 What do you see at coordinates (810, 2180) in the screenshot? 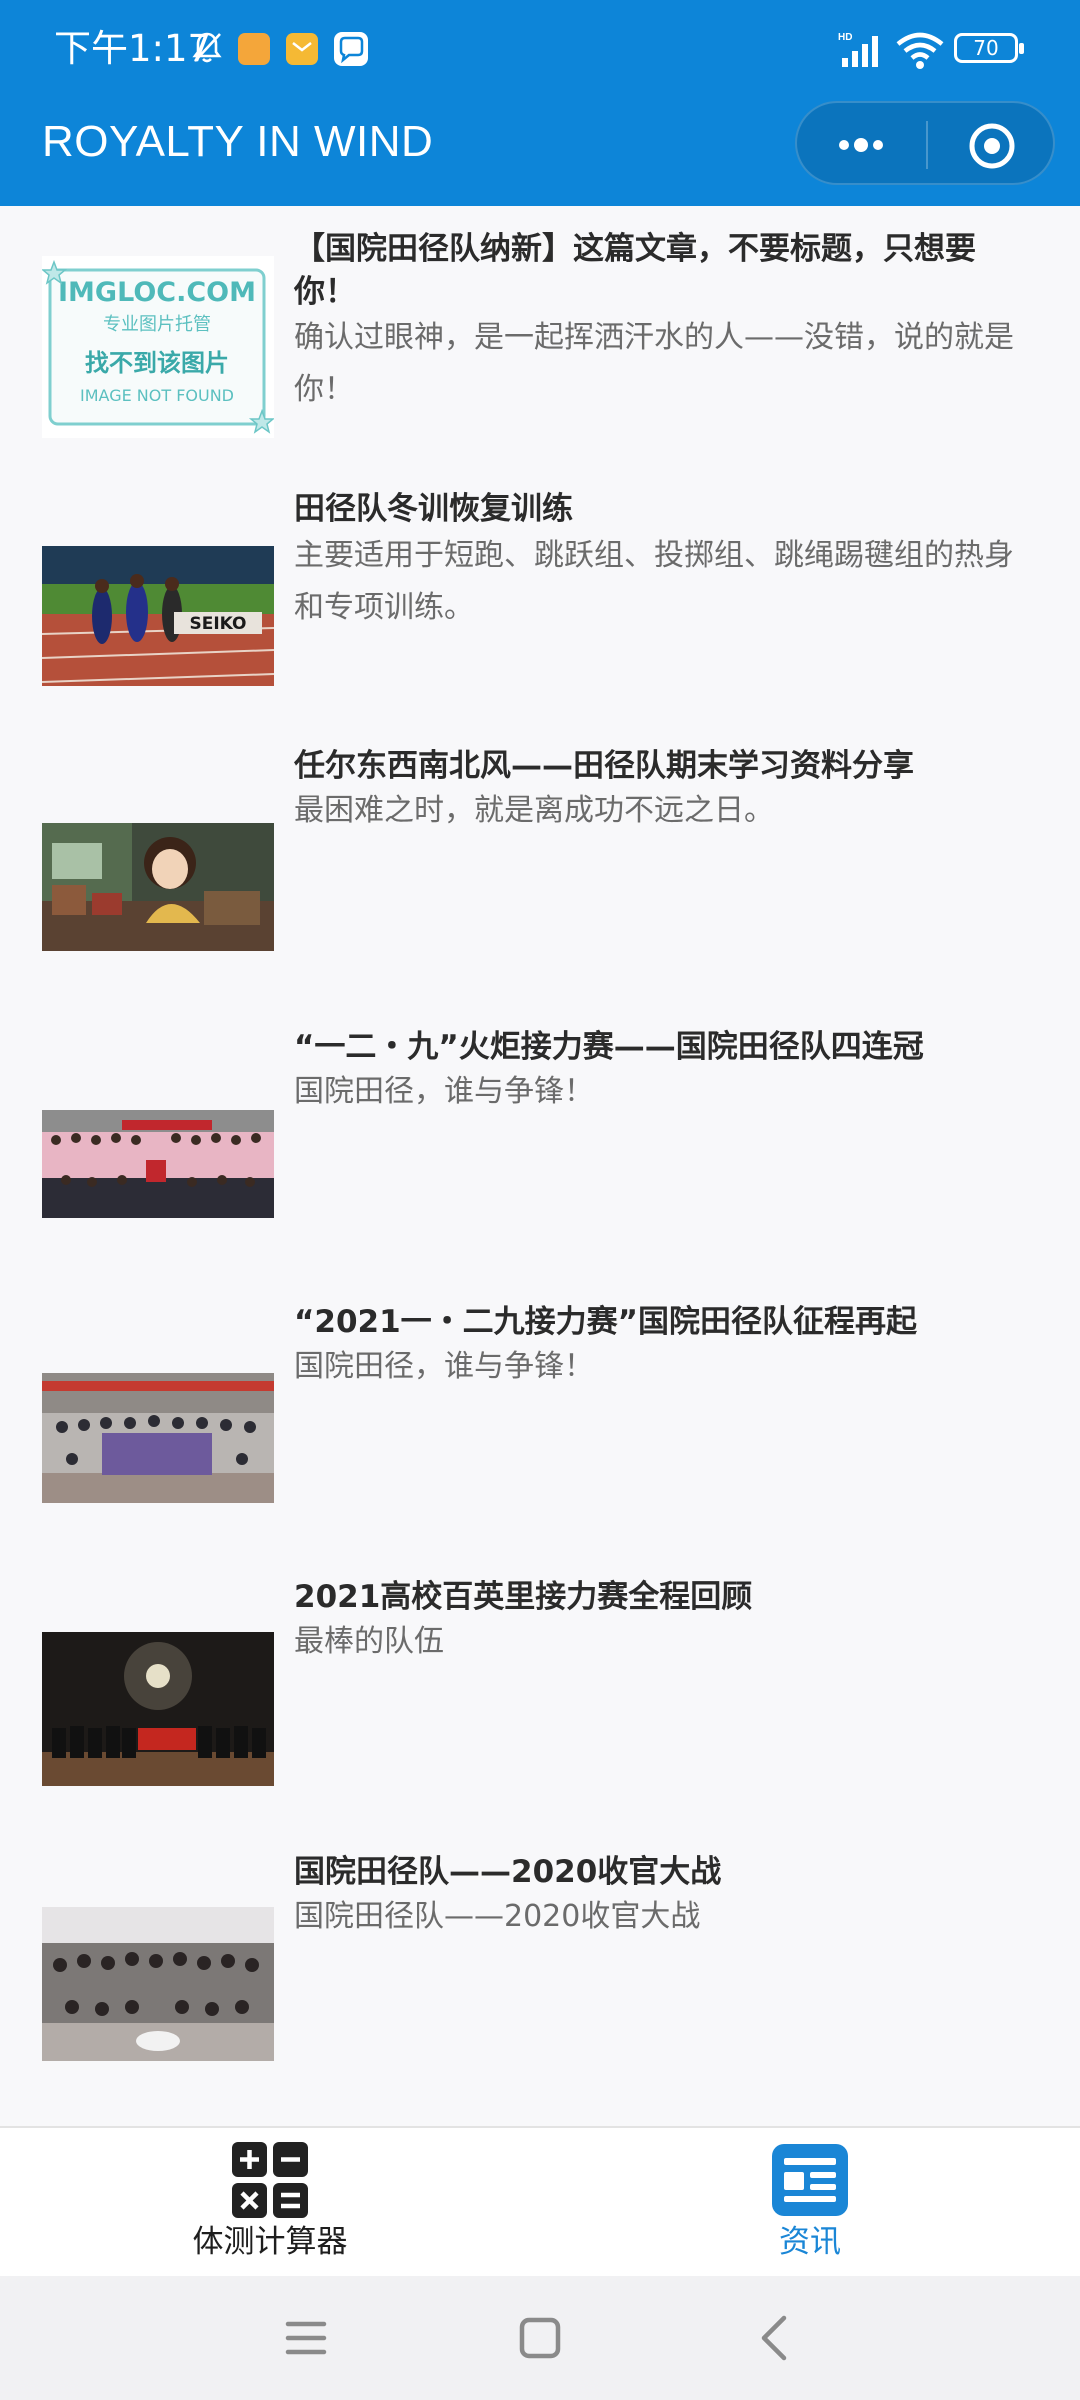
I see `news-icon` at bounding box center [810, 2180].